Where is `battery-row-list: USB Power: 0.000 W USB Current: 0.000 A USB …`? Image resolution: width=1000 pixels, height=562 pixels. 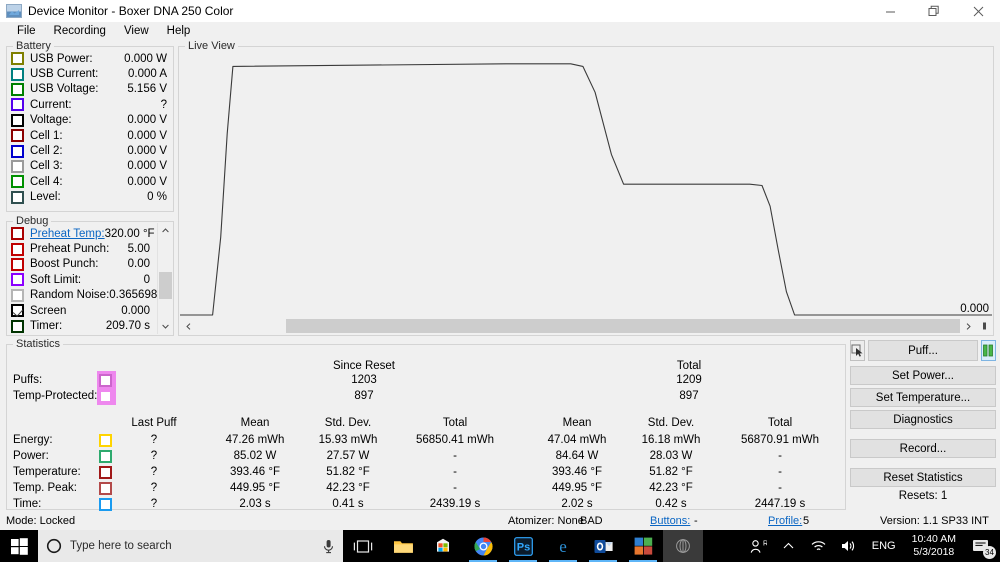
battery-row-list: USB Power: 0.000 W USB Current: 0.000 A USB … is located at coordinates (90, 128).